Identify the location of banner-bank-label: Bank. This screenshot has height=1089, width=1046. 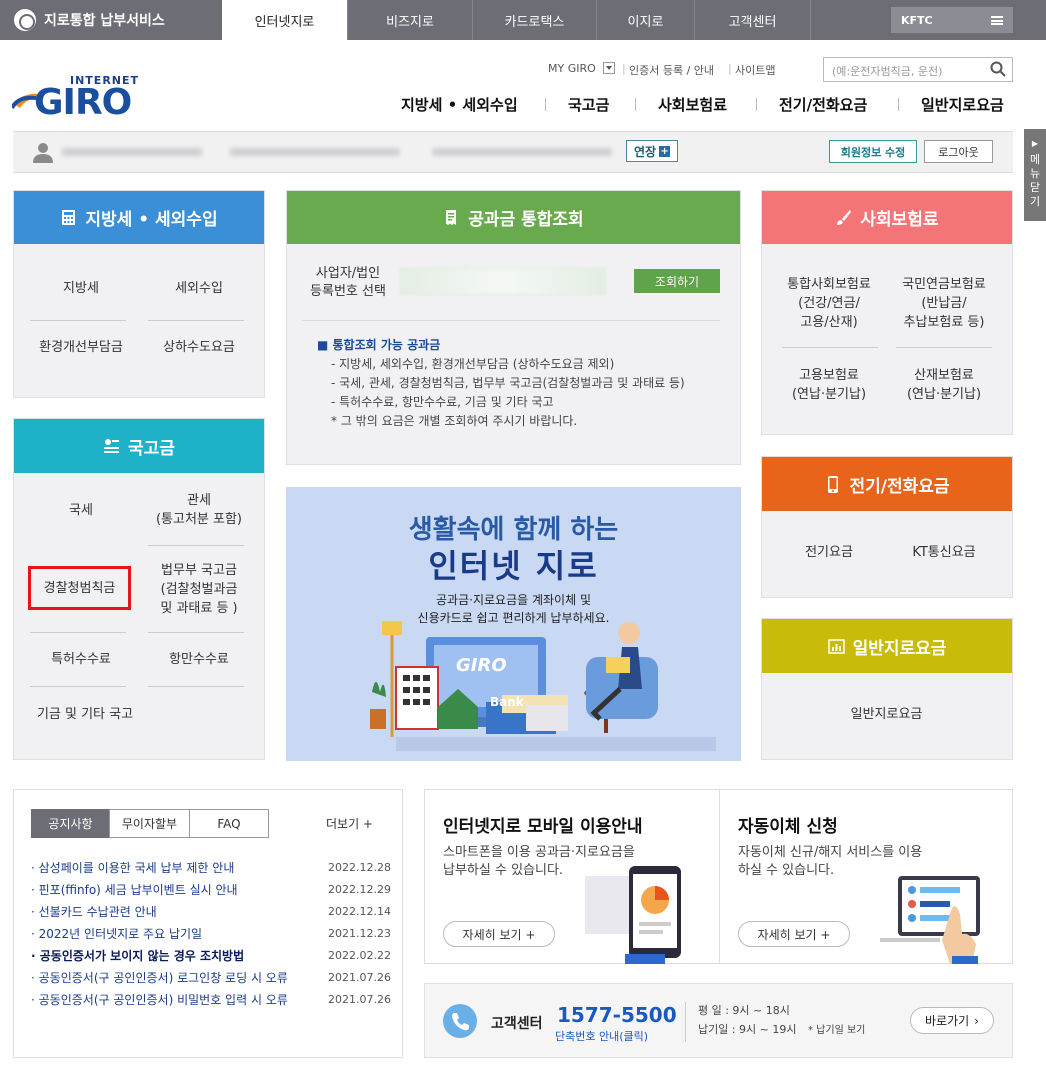
(507, 702).